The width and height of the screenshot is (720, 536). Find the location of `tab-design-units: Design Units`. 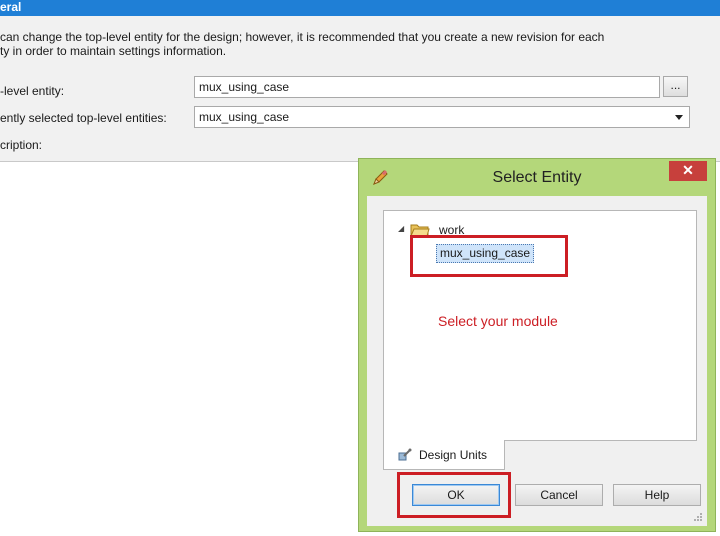

tab-design-units: Design Units is located at coordinates (444, 455).